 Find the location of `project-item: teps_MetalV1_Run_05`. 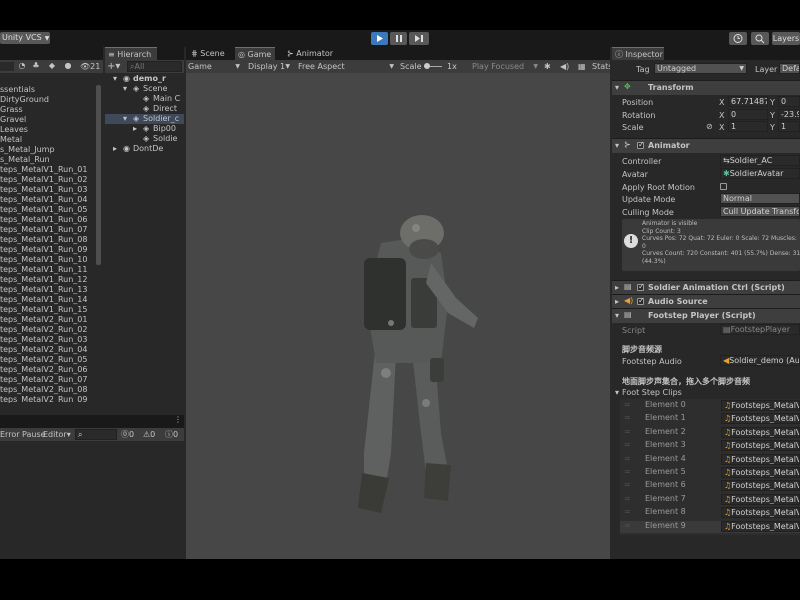

project-item: teps_MetalV1_Run_05 is located at coordinates (48, 210).